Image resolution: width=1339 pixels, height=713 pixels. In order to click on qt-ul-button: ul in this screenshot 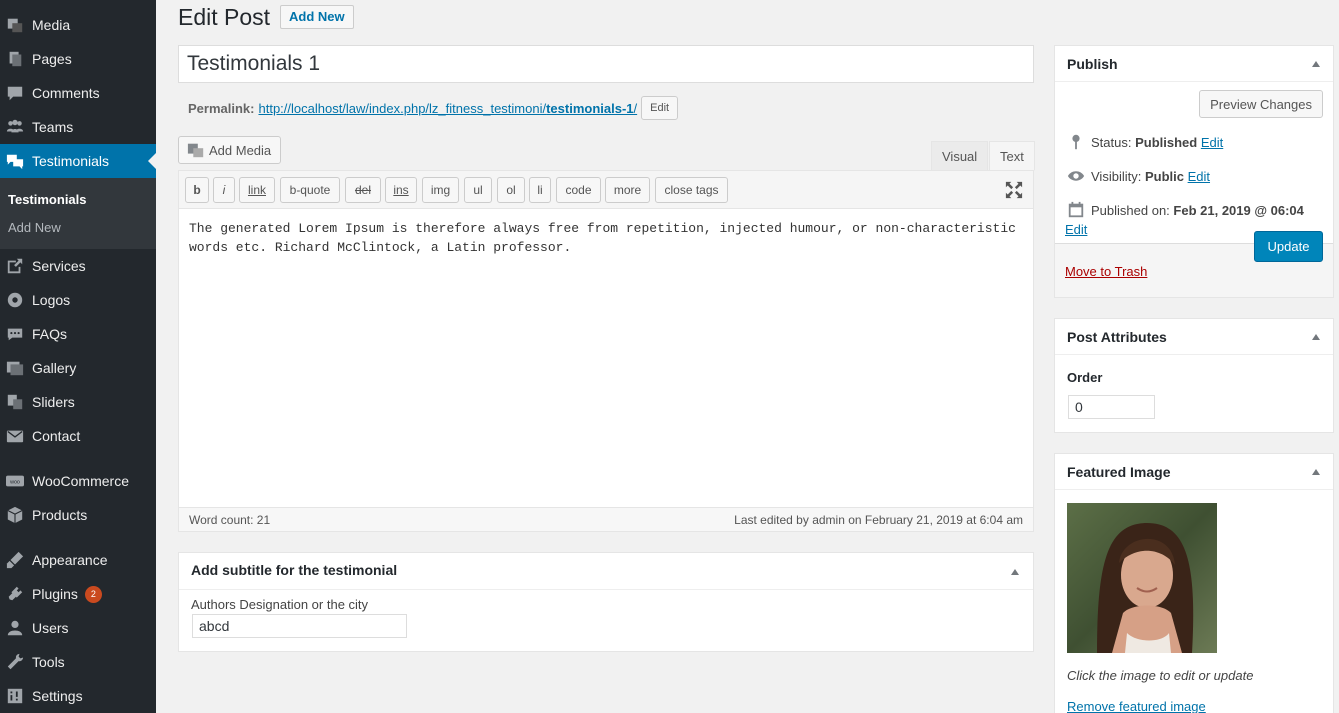, I will do `click(478, 190)`.